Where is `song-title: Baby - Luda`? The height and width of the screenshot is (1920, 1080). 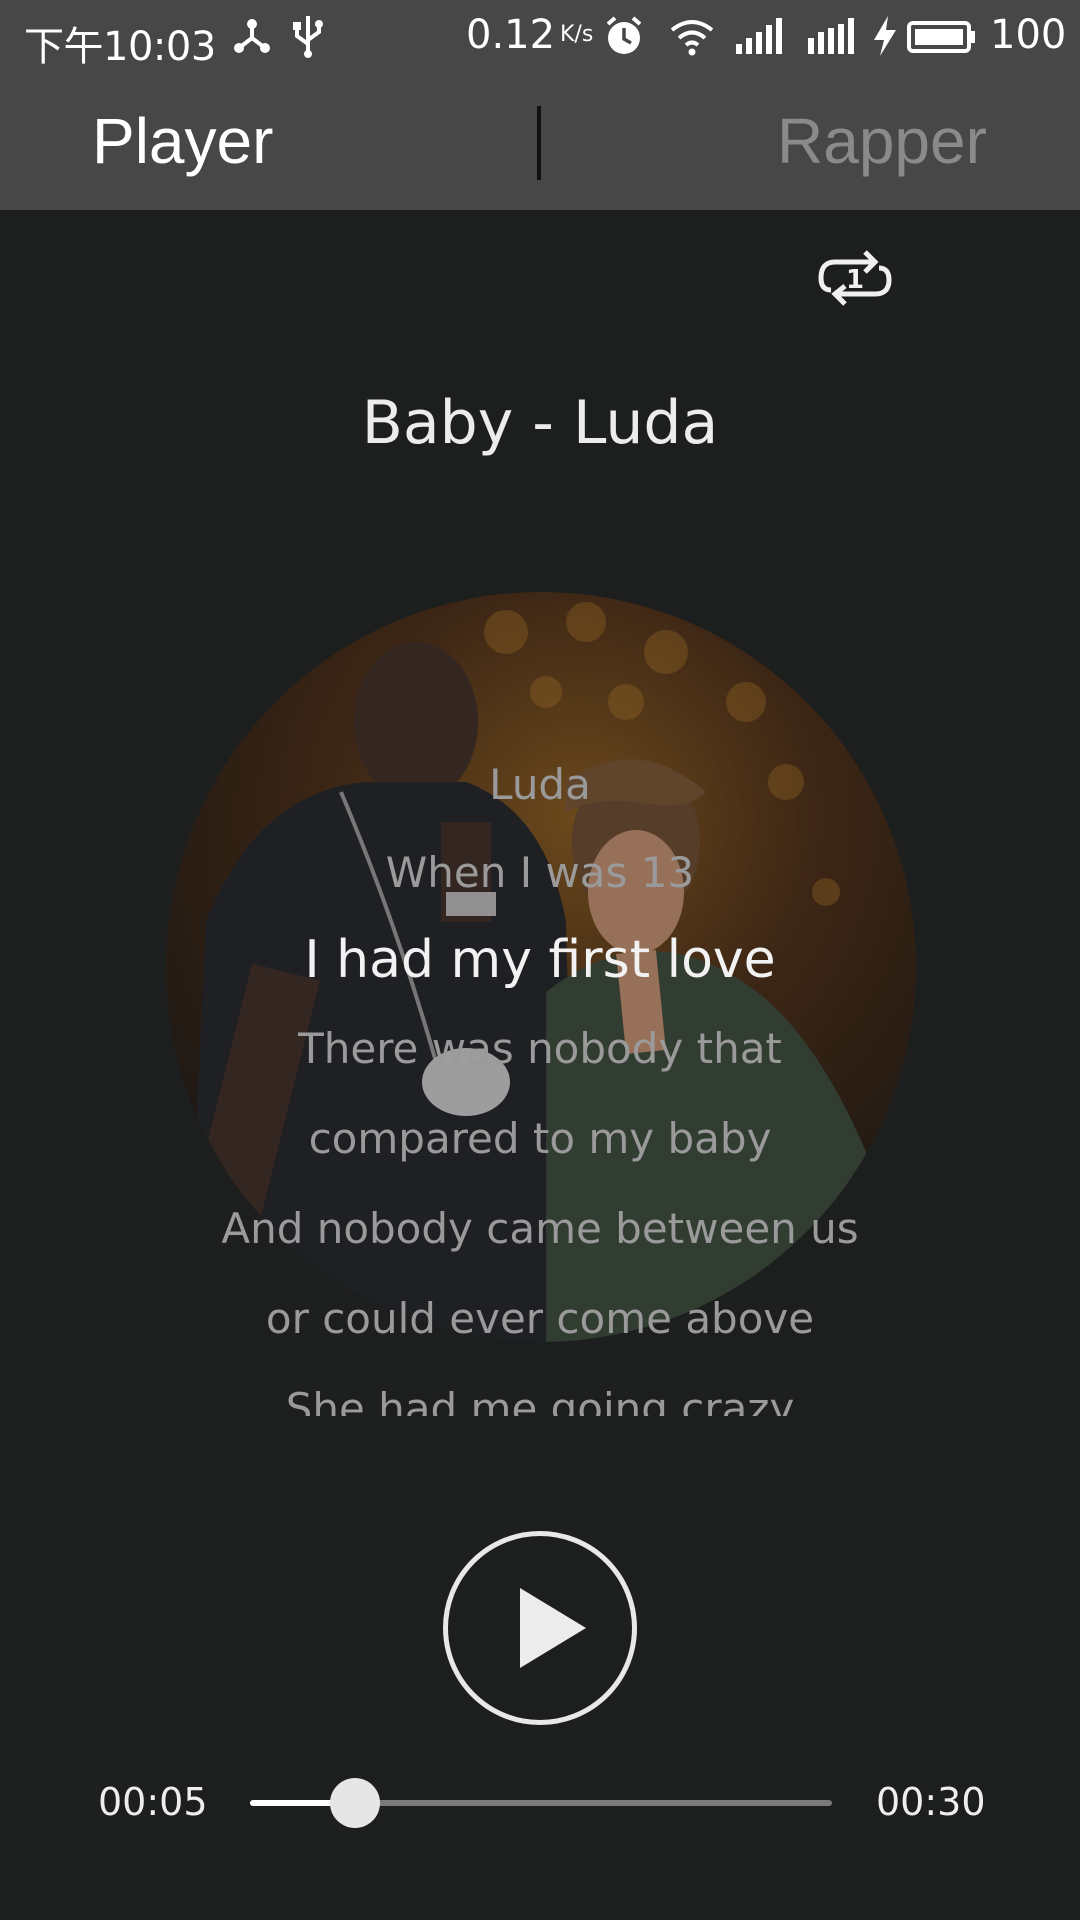
song-title: Baby - Luda is located at coordinates (540, 423).